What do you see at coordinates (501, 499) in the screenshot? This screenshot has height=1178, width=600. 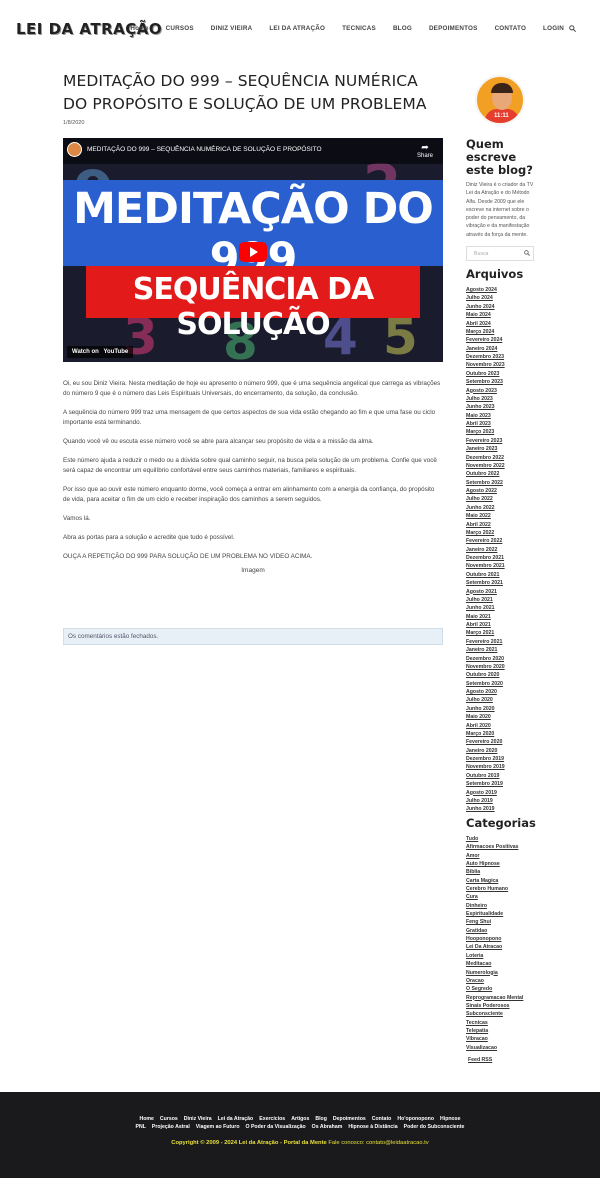 I see `archive-link: Julho 2022` at bounding box center [501, 499].